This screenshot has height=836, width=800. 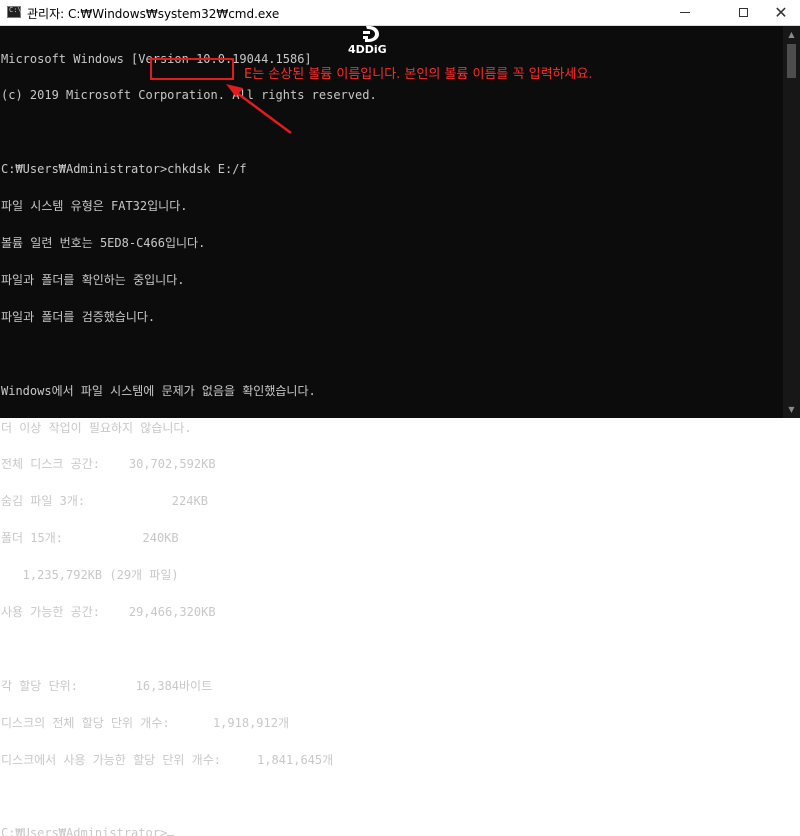 I want to click on console-line: 디스크에서 사용 가능한 할당 단위 개수: 1,841,645개, so click(x=167, y=759).